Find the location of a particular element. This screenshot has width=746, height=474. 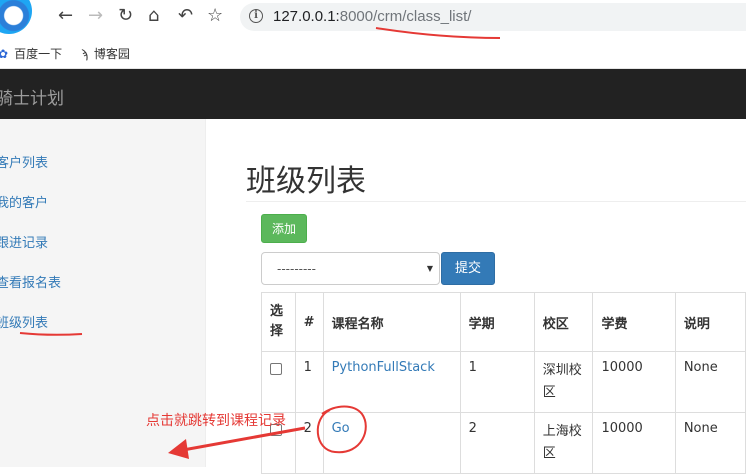

row-course-cell: Go is located at coordinates (391, 443).